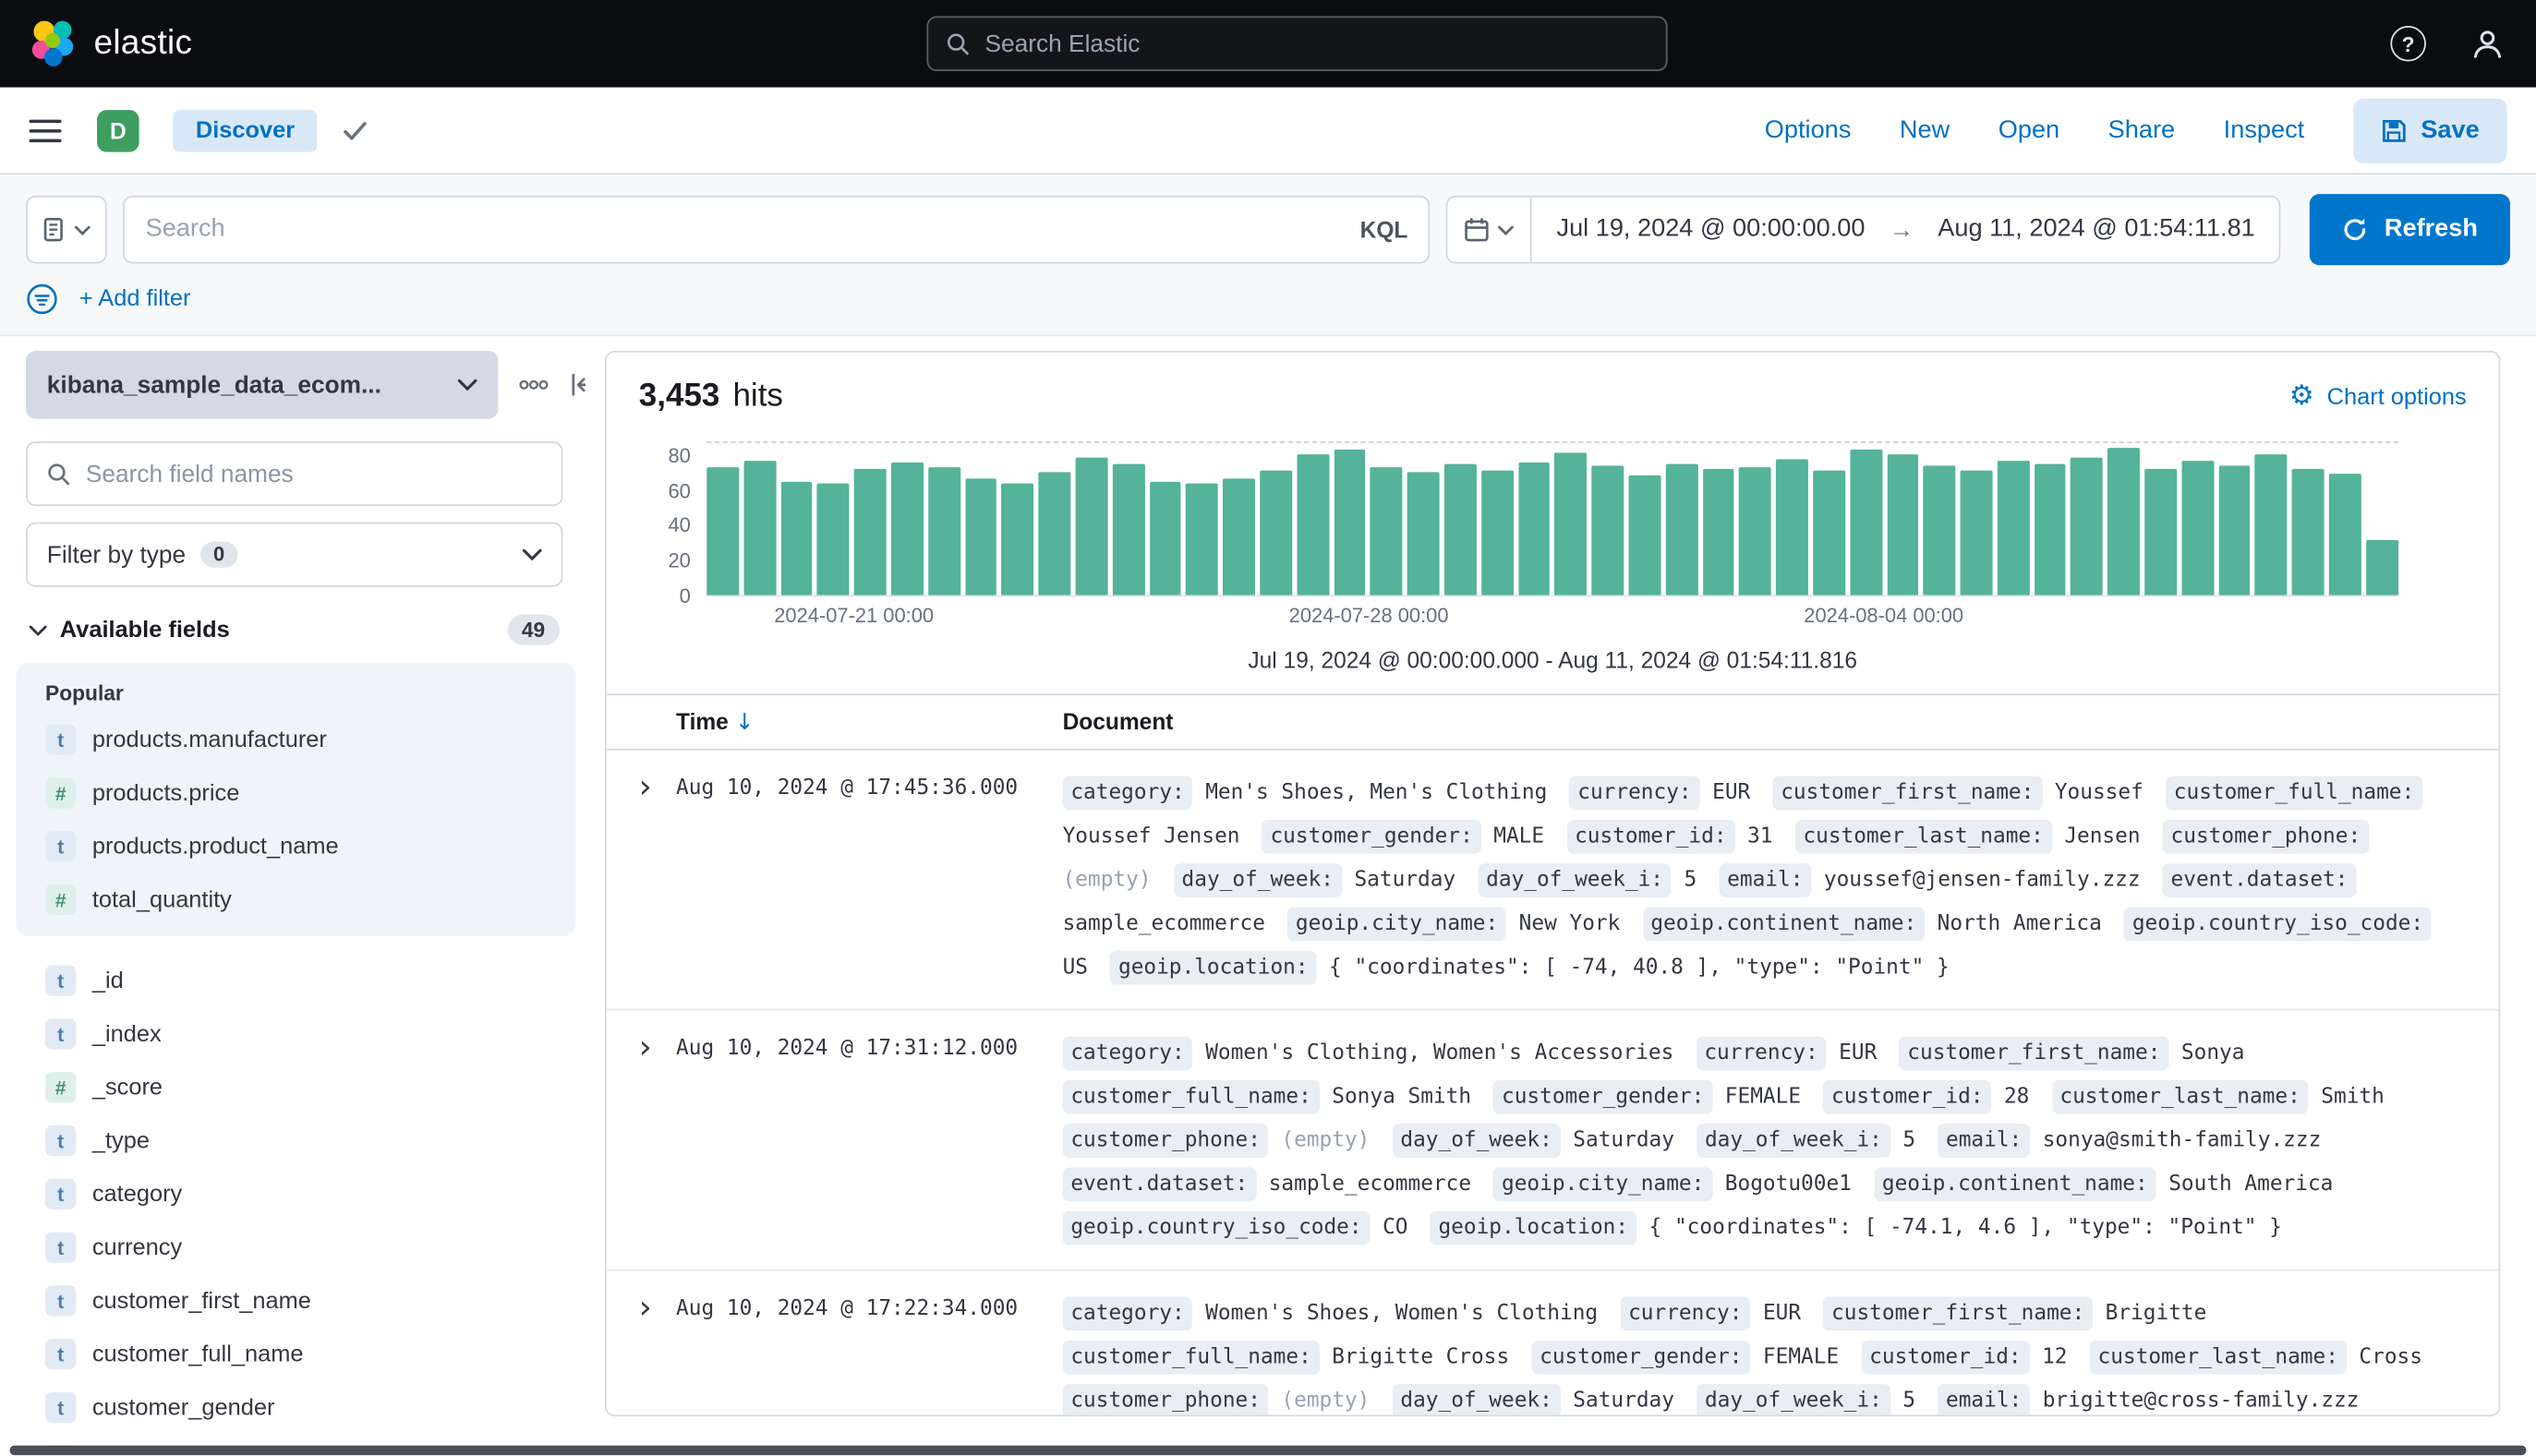 This screenshot has height=1456, width=2536. I want to click on collapse-sidebar-icon, so click(577, 385).